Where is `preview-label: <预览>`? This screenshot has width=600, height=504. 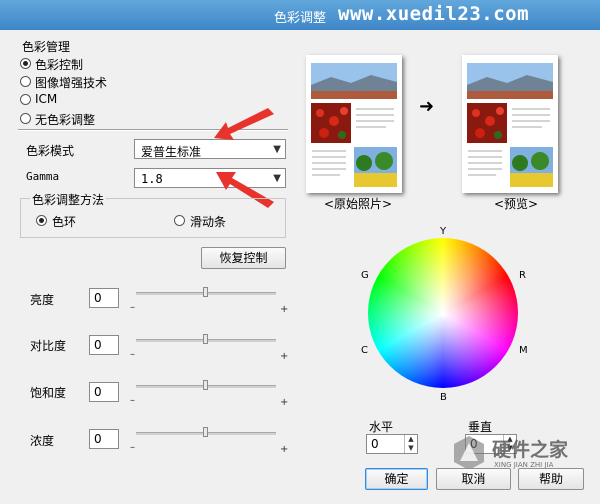 preview-label: <预览> is located at coordinates (516, 204).